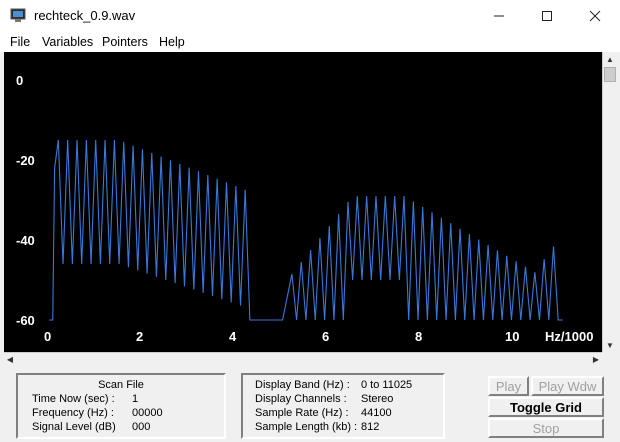 Image resolution: width=620 pixels, height=442 pixels. What do you see at coordinates (310, 42) in the screenshot?
I see `menu-bar: File Variables Pointers Help` at bounding box center [310, 42].